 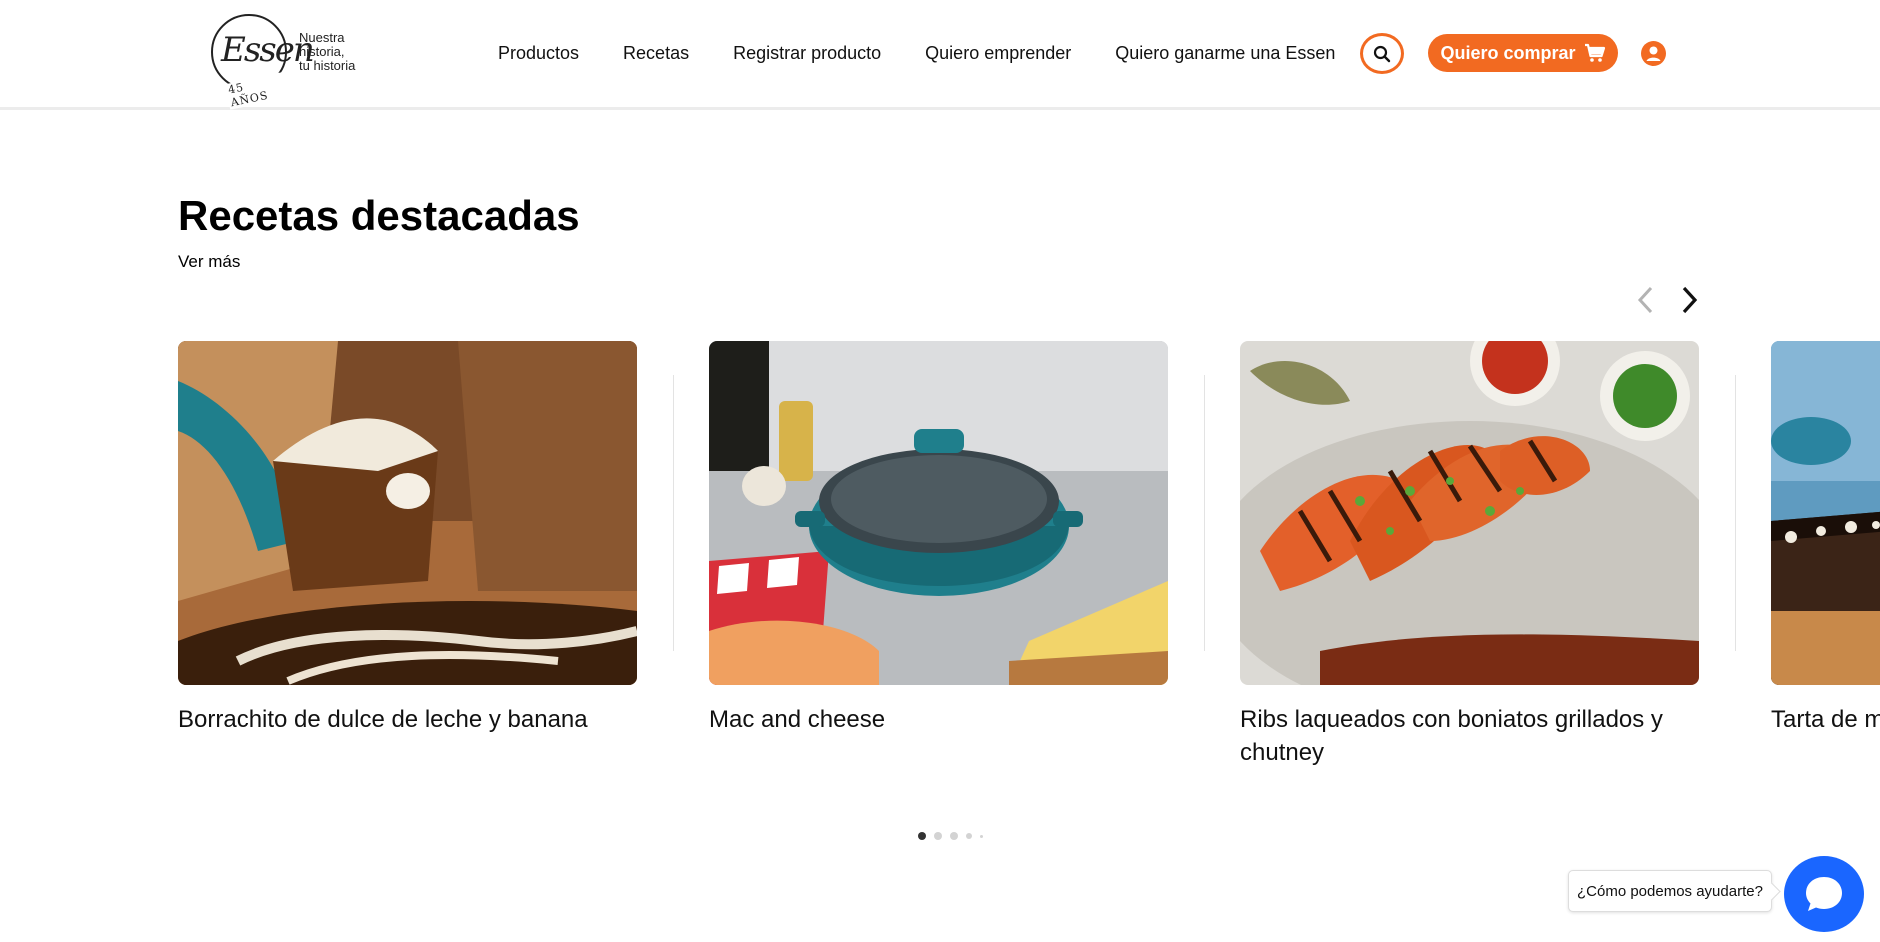 What do you see at coordinates (407, 719) in the screenshot?
I see `recipe-title: Borrachito de dulce de leche y banana` at bounding box center [407, 719].